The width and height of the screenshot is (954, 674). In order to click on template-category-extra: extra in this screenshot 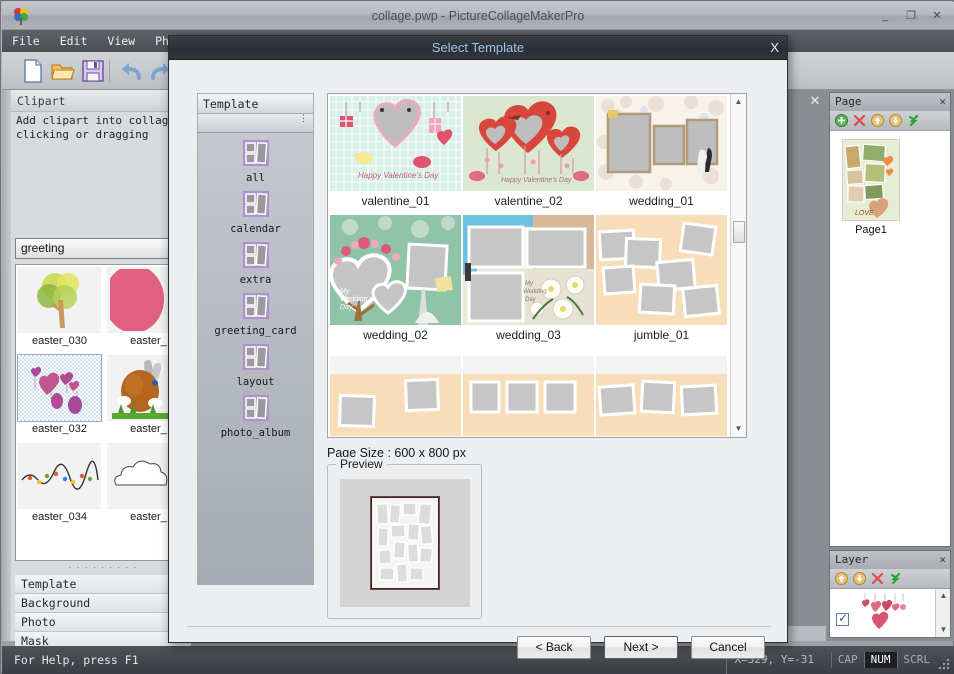, I will do `click(255, 263)`.